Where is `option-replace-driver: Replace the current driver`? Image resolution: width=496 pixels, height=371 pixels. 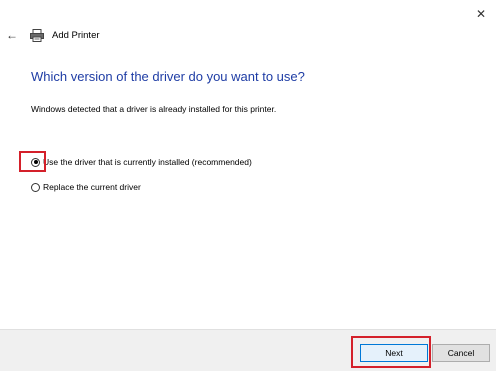 option-replace-driver: Replace the current driver is located at coordinates (86, 187).